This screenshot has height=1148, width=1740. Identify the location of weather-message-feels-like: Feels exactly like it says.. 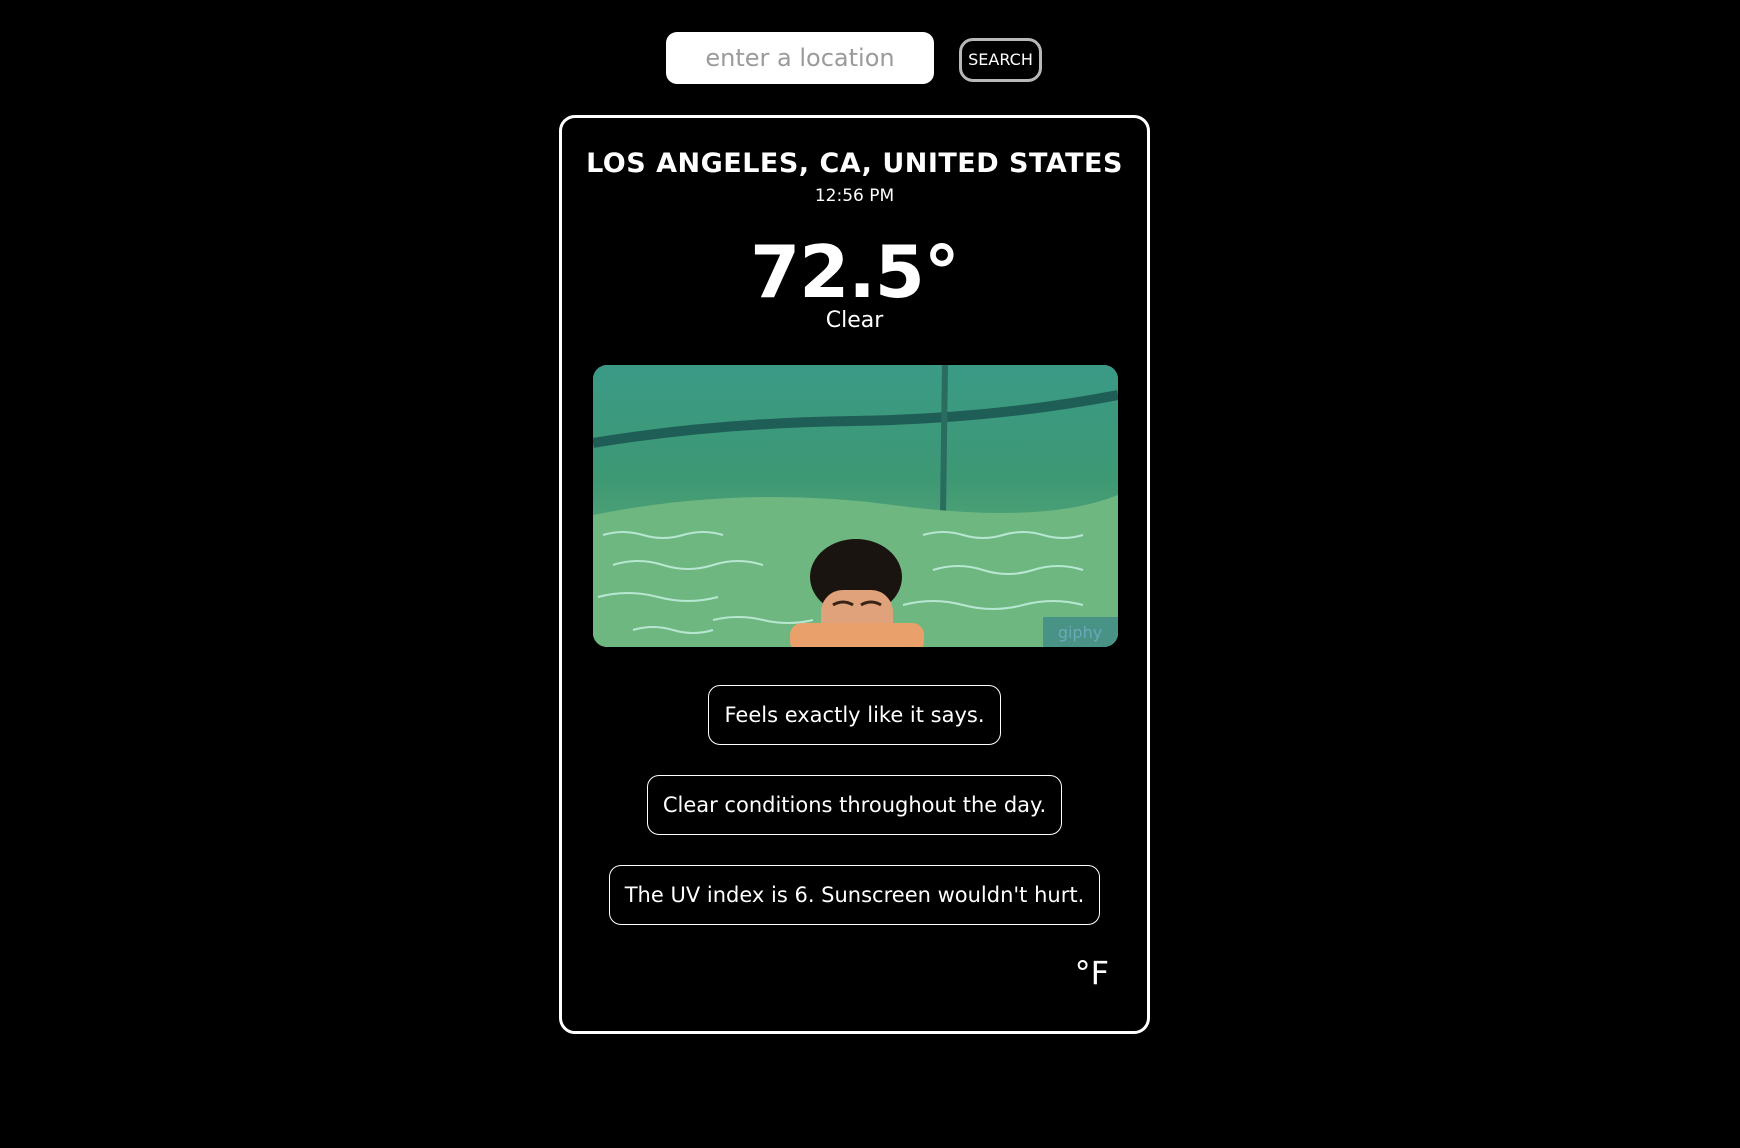
(854, 715).